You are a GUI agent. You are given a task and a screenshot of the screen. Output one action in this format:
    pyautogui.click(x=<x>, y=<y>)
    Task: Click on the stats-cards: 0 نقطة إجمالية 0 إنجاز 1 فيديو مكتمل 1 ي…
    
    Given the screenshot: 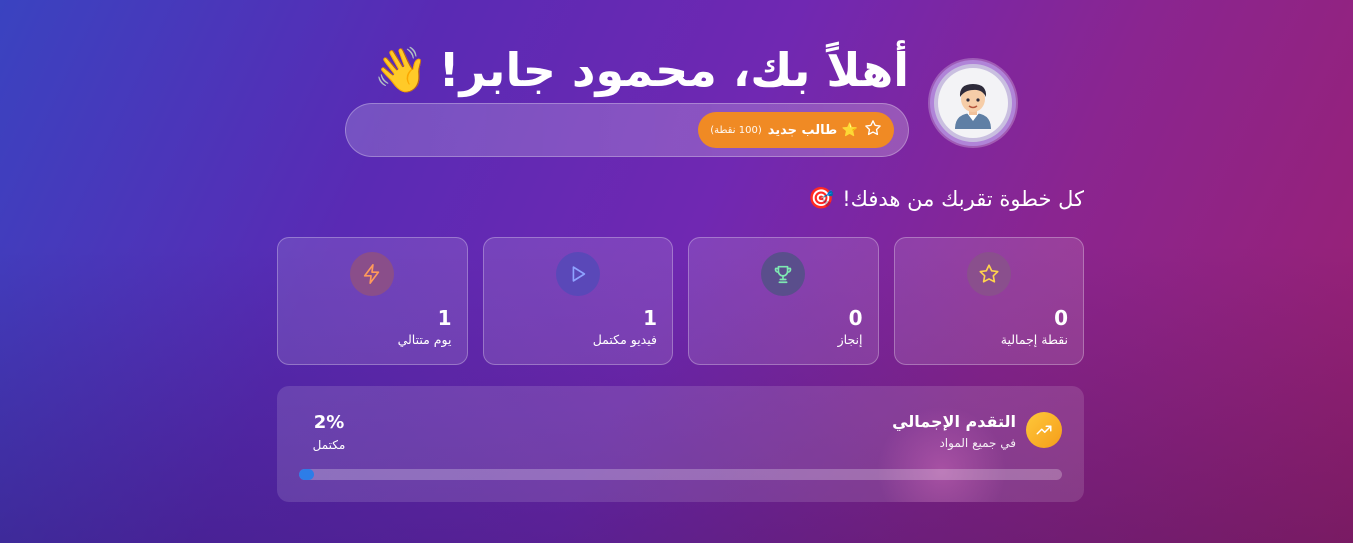 What is the action you would take?
    pyautogui.click(x=680, y=301)
    